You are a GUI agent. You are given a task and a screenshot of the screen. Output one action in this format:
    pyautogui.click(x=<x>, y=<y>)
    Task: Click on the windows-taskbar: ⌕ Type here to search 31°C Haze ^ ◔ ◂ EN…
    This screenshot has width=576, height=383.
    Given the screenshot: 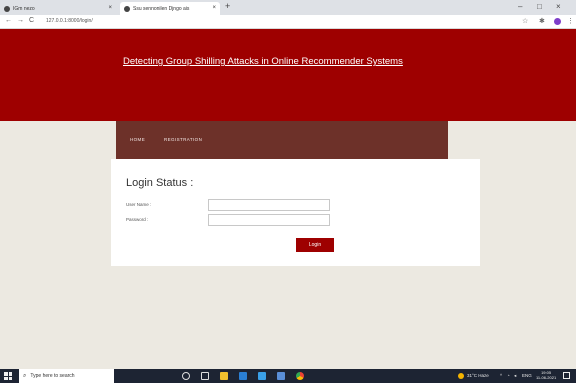 What is the action you would take?
    pyautogui.click(x=288, y=376)
    